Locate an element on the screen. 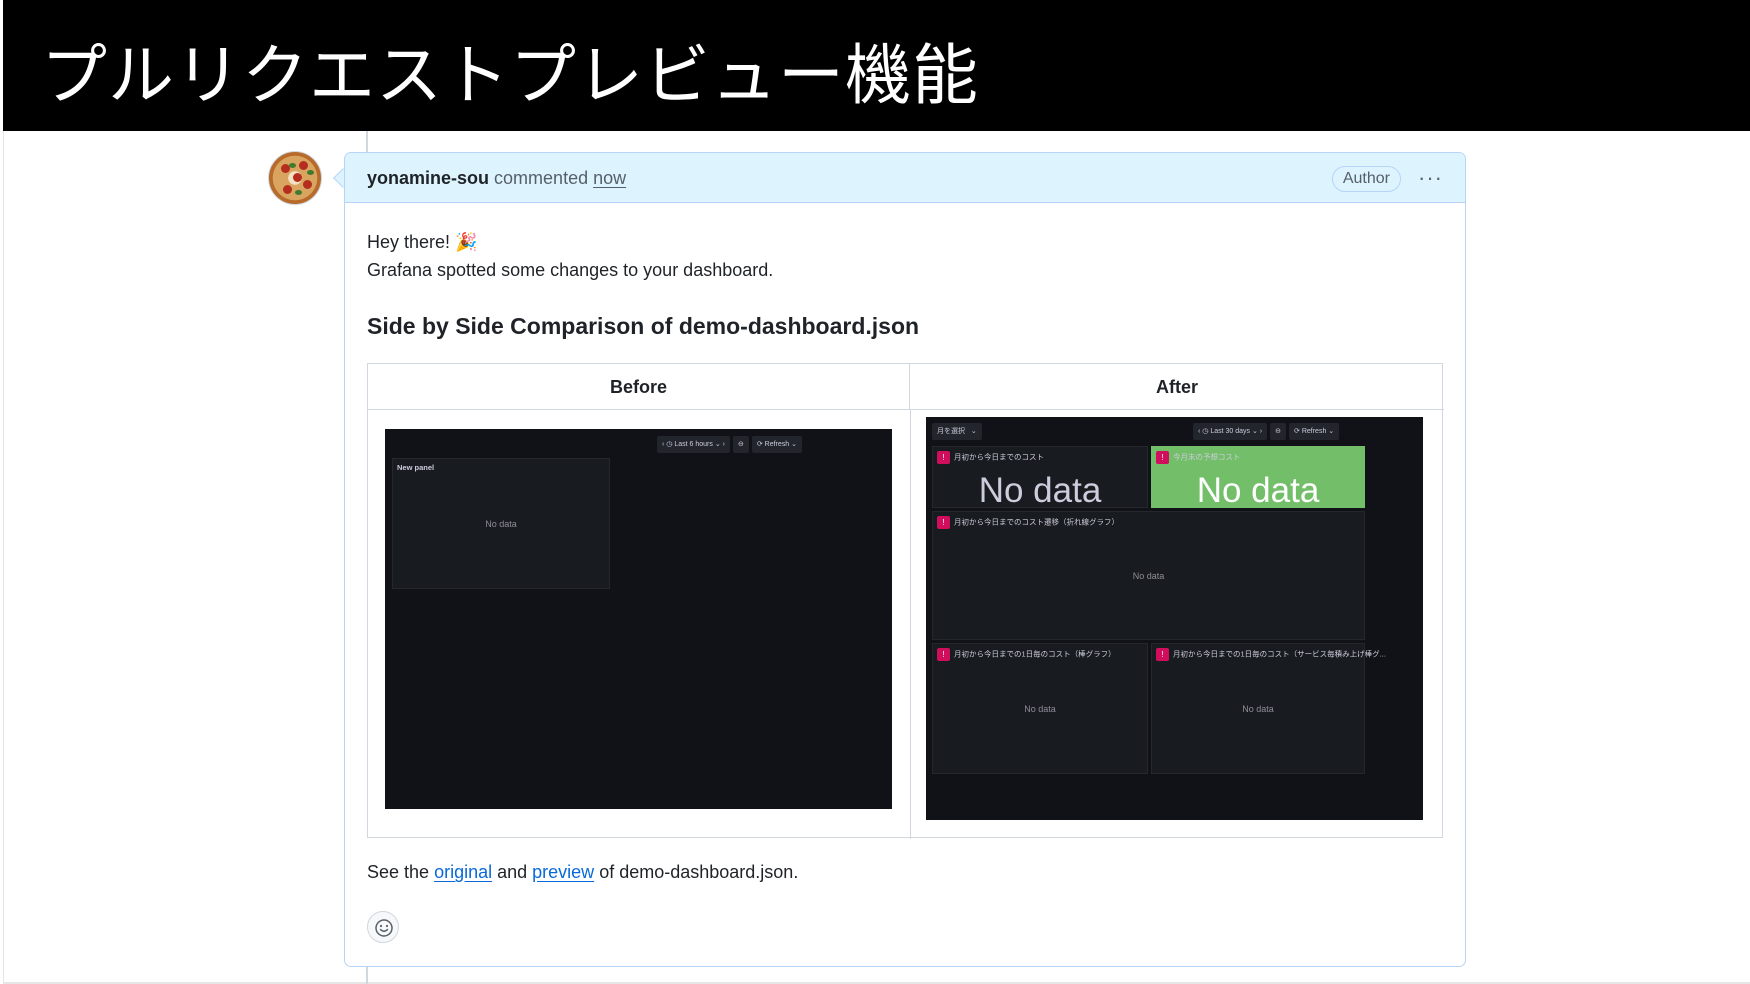 This screenshot has height=984, width=1750. comment-header: yonamine-sou commented now Author ··· is located at coordinates (905, 178).